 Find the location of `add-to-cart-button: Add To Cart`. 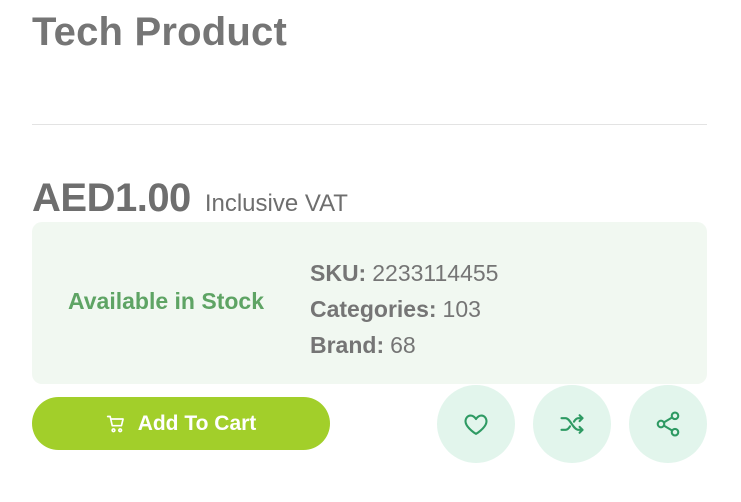

add-to-cart-button: Add To Cart is located at coordinates (181, 423).